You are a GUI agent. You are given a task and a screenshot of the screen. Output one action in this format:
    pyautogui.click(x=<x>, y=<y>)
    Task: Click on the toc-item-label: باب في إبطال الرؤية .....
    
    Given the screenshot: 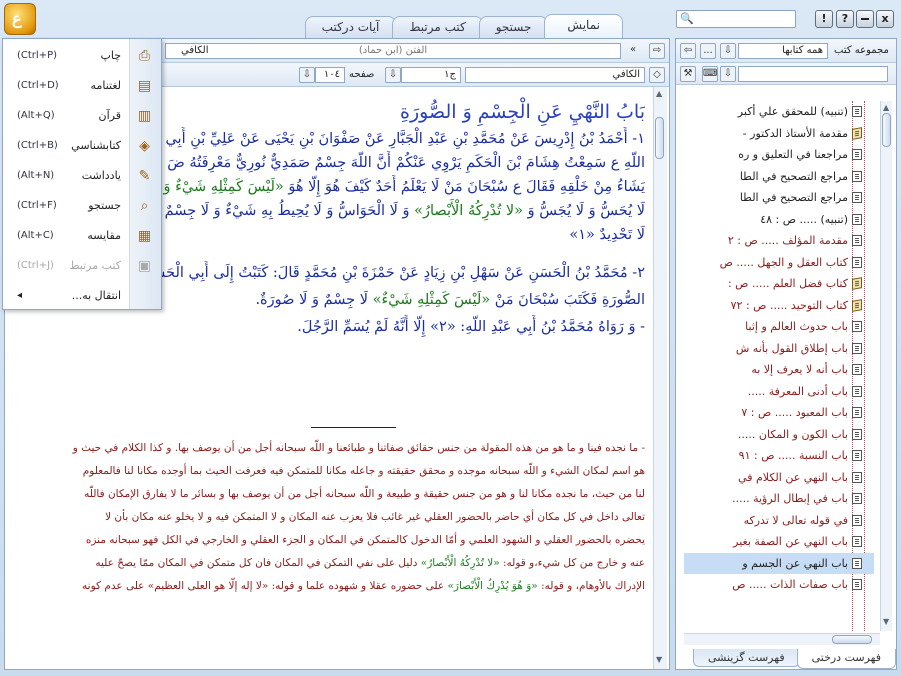 What is the action you would take?
    pyautogui.click(x=790, y=498)
    